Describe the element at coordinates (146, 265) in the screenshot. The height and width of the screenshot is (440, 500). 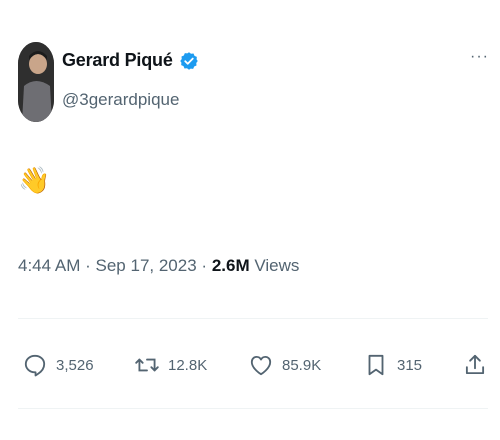
I see `tweet-date: Sep 17, 2023` at that location.